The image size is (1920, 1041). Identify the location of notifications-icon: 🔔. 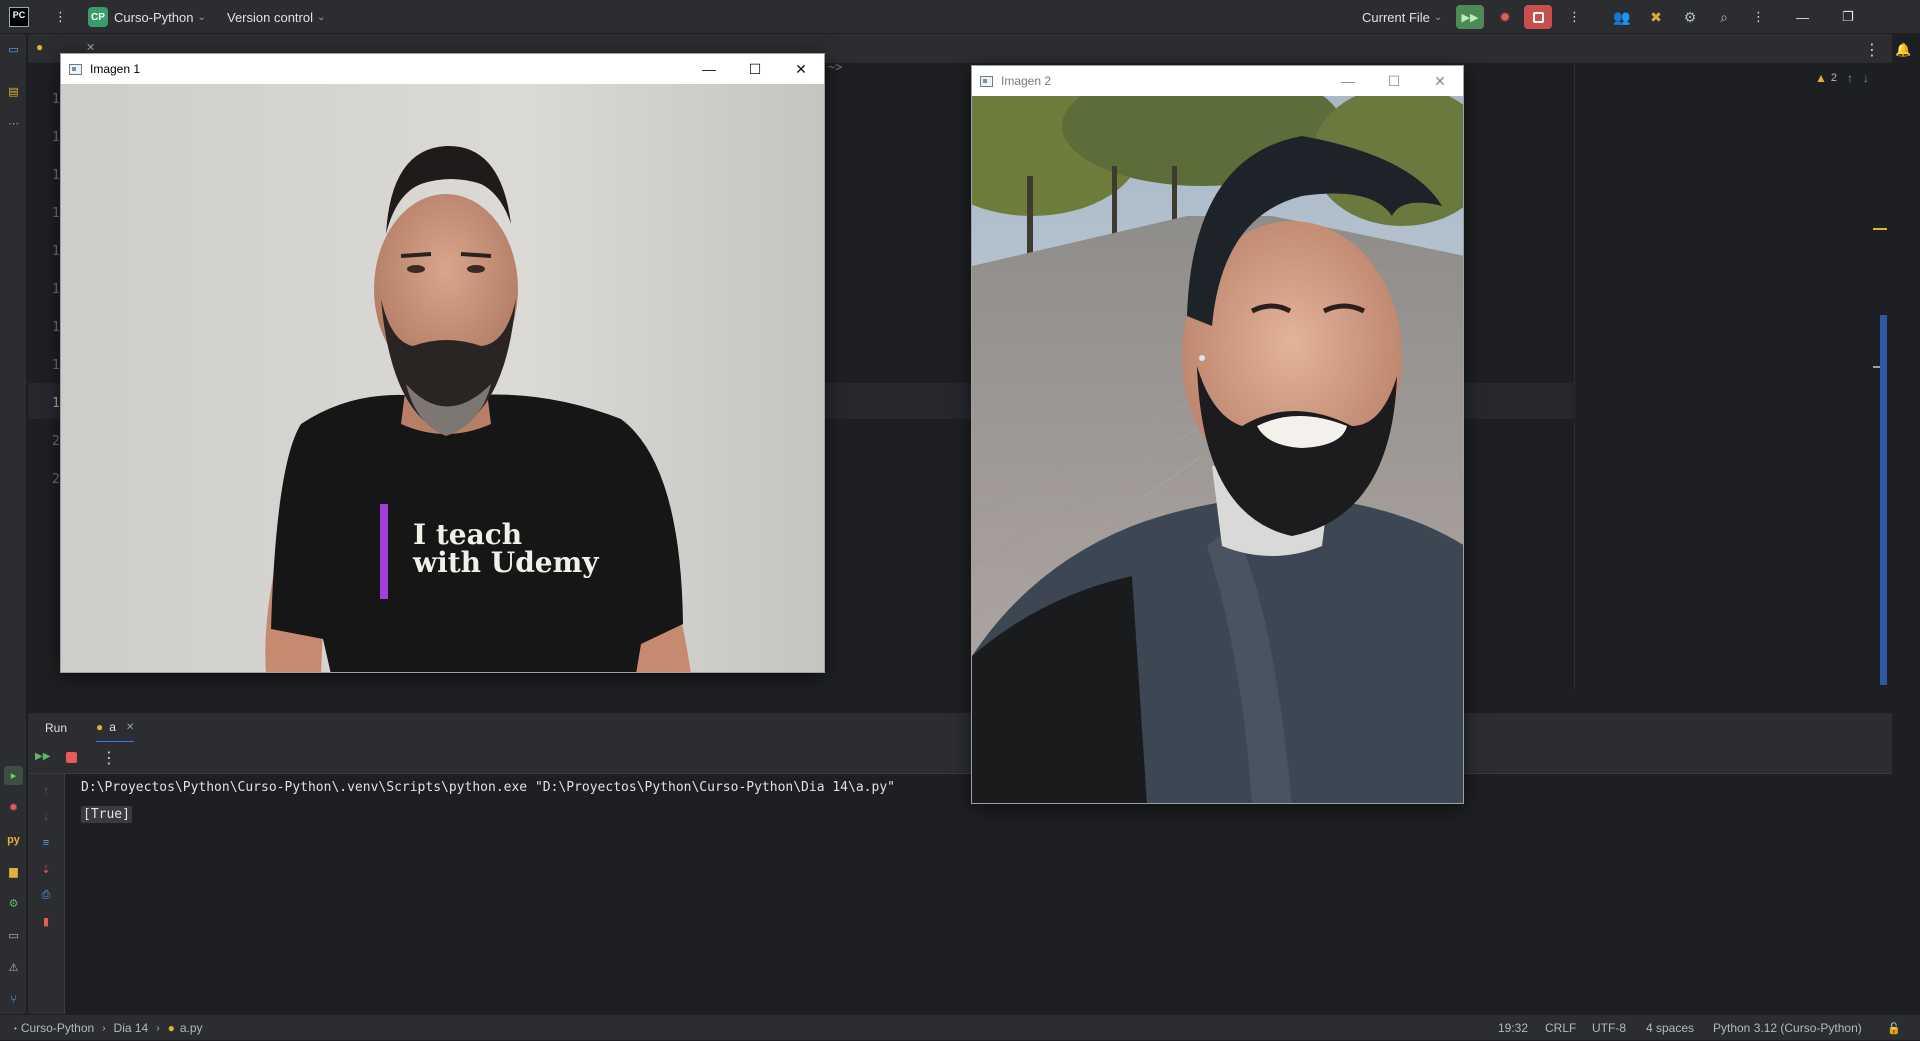
(1903, 50).